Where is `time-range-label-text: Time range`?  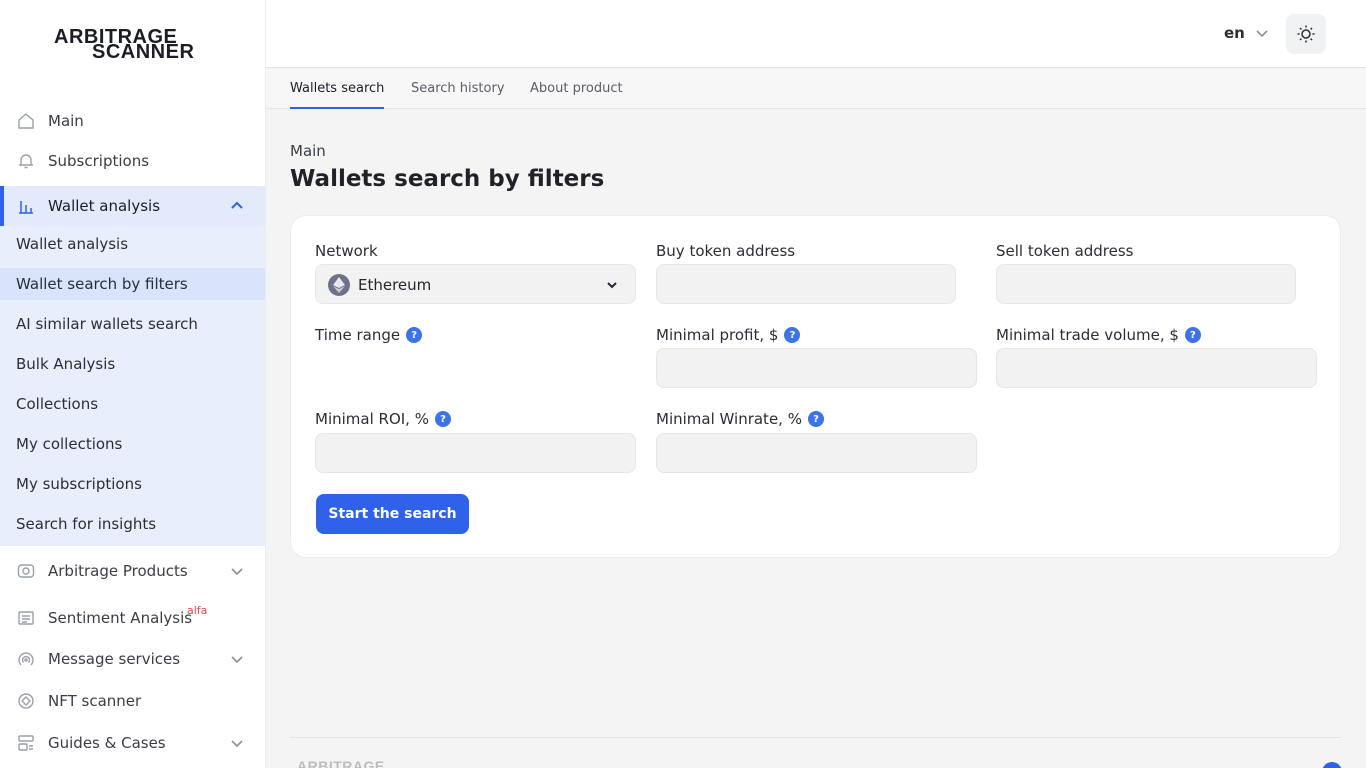 time-range-label-text: Time range is located at coordinates (358, 335).